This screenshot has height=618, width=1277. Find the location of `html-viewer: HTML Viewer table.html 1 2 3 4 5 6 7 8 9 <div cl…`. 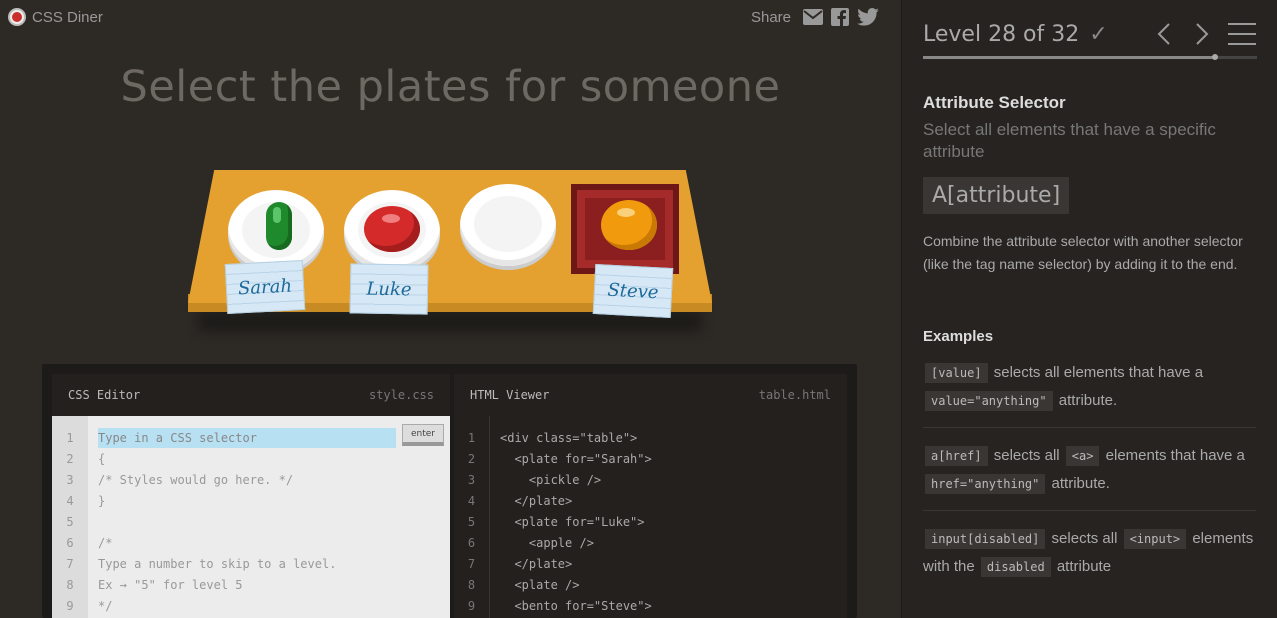

html-viewer: HTML Viewer table.html 1 2 3 4 5 6 7 8 9 <div cl… is located at coordinates (650, 496).